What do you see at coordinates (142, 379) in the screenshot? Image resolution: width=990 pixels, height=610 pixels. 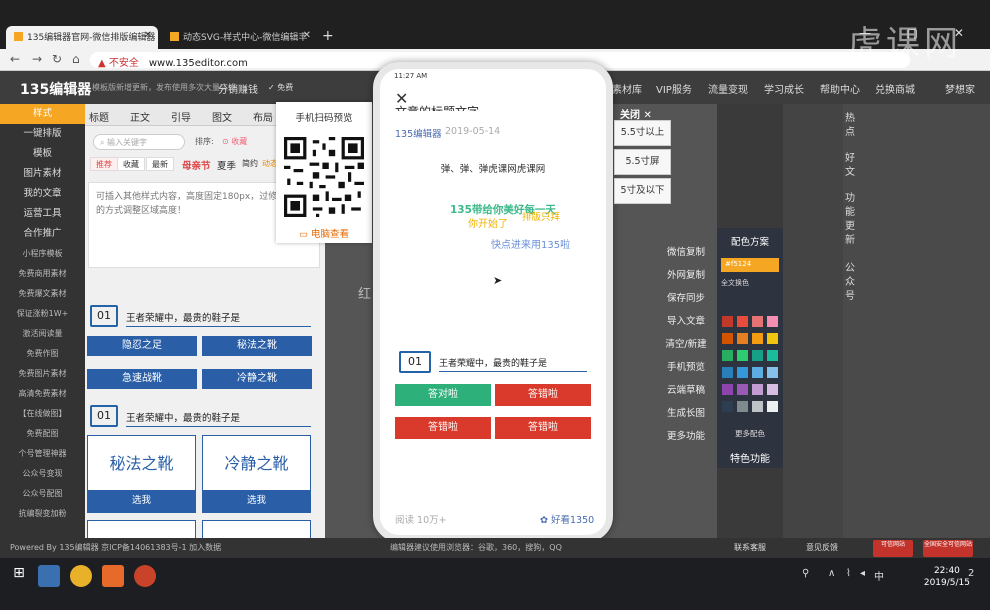 I see `answer-button: 急速战靴` at bounding box center [142, 379].